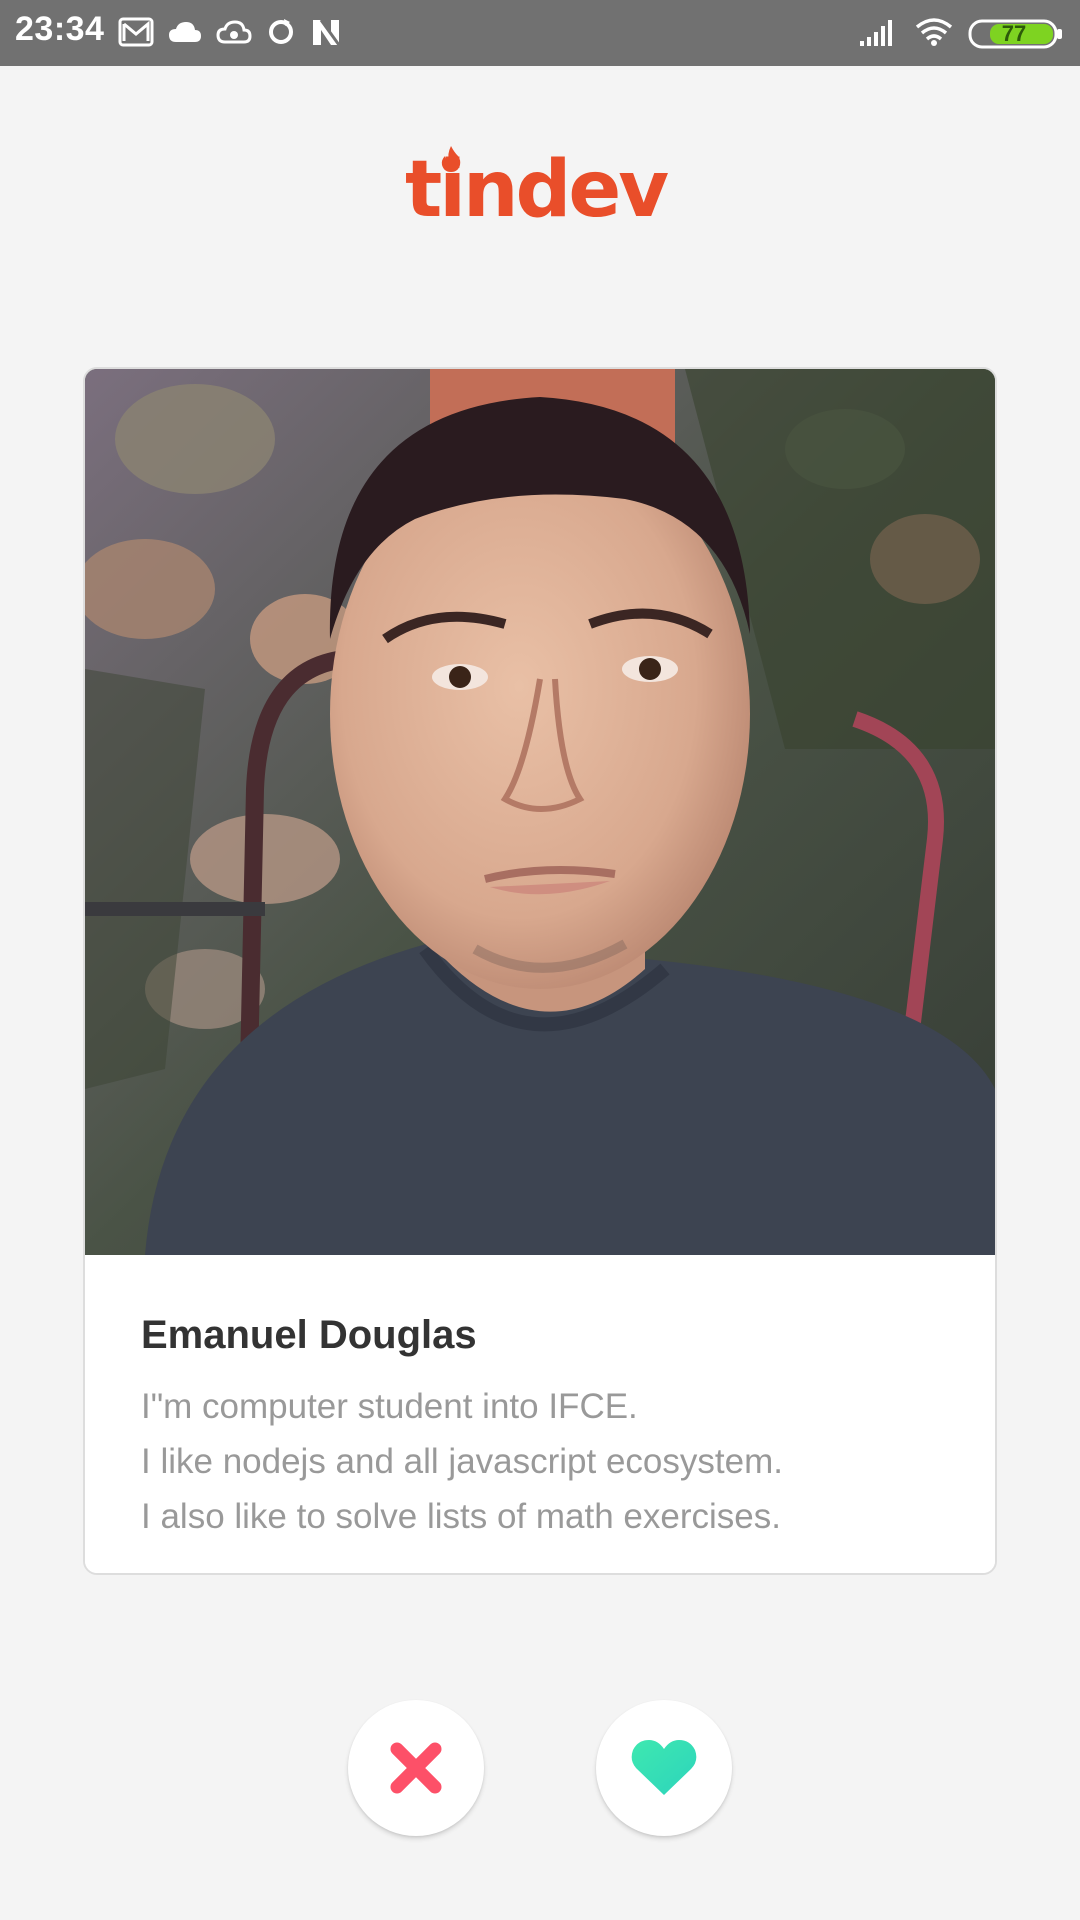 The image size is (1080, 1920). Describe the element at coordinates (136, 34) in the screenshot. I see `gmail-icon` at that location.